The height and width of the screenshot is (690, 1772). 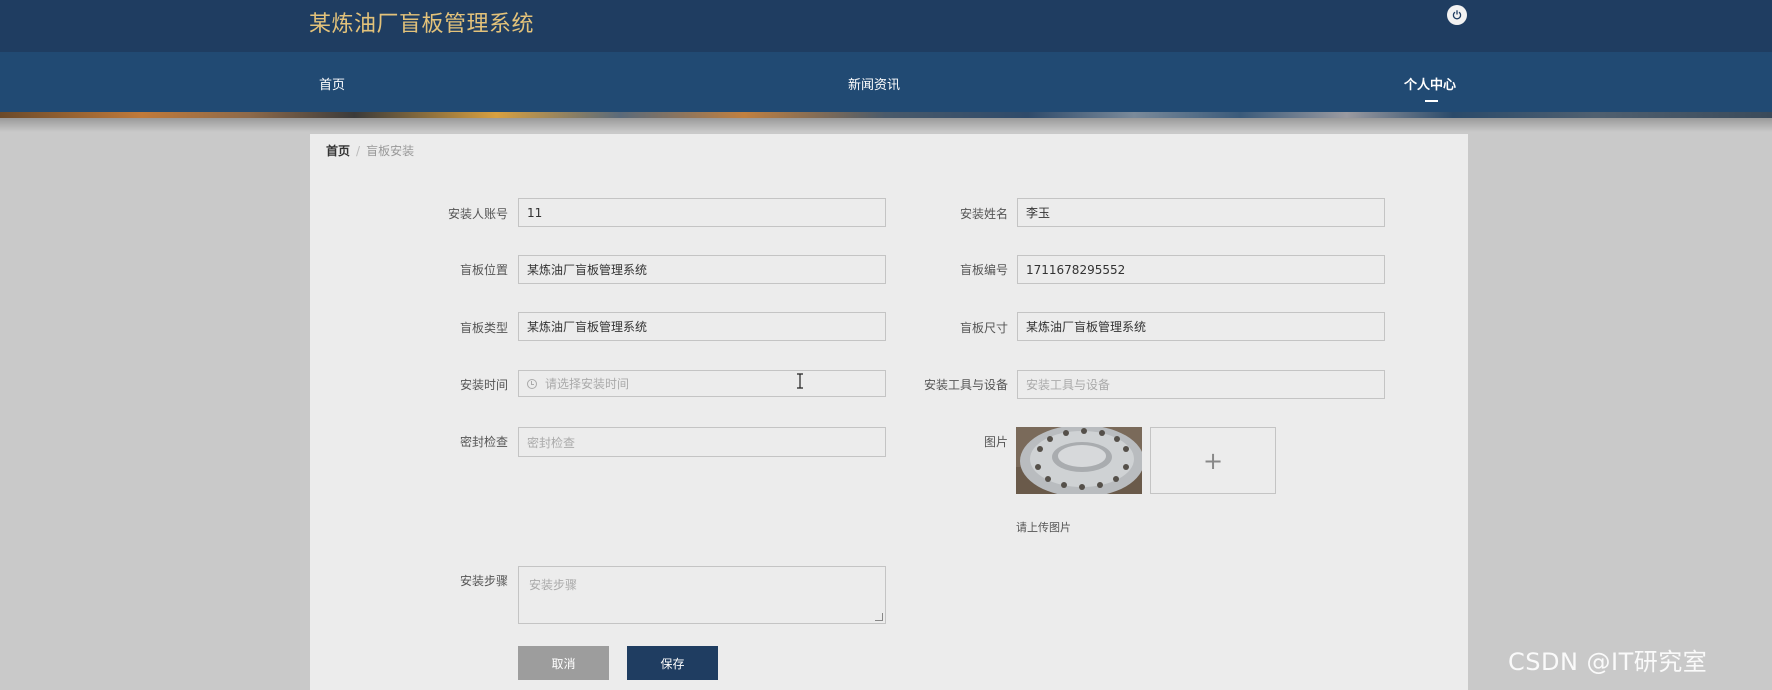 I want to click on banner-shadow, so click(x=886, y=125).